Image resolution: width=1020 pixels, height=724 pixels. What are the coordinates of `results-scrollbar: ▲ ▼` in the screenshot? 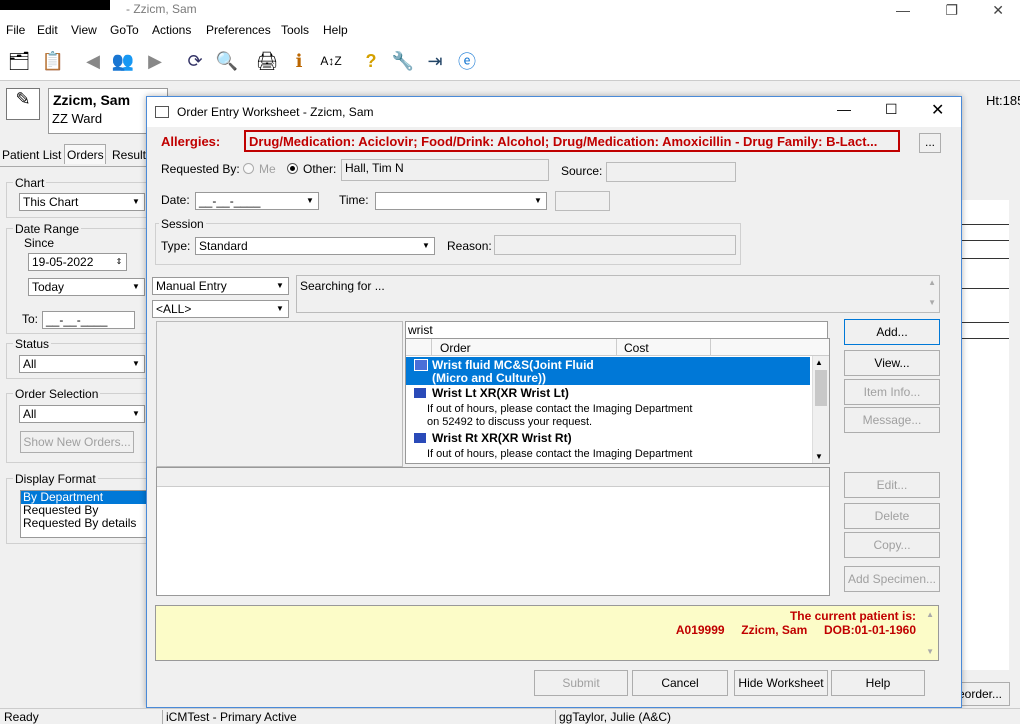 It's located at (820, 409).